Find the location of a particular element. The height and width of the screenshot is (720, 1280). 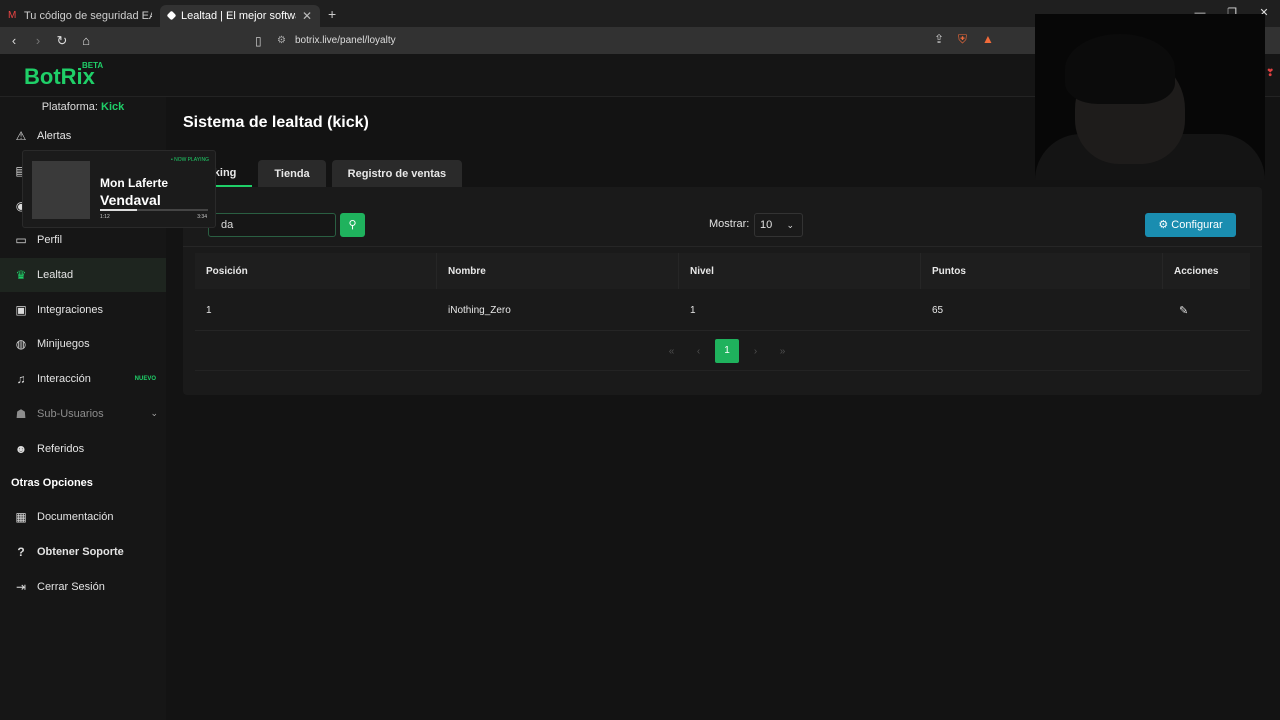

page-size-select: 10 ⌄ is located at coordinates (778, 225).